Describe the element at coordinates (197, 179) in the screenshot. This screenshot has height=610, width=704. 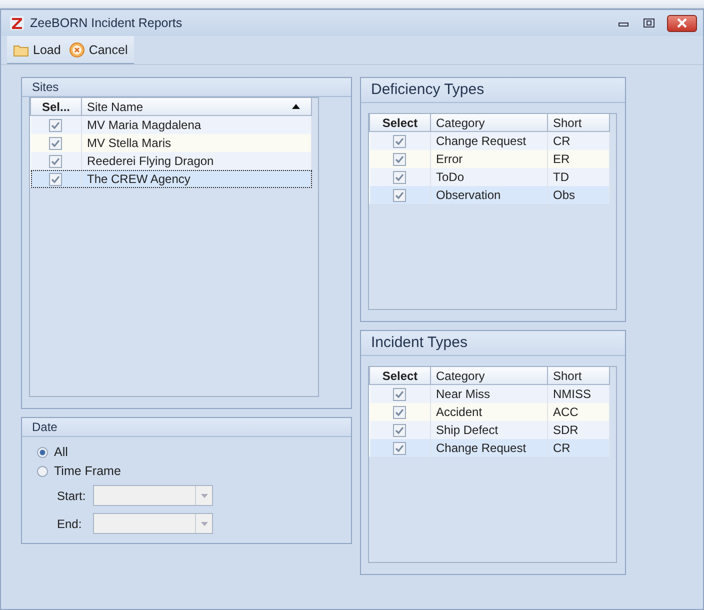
I see `table-cell: The CREW Agency` at that location.